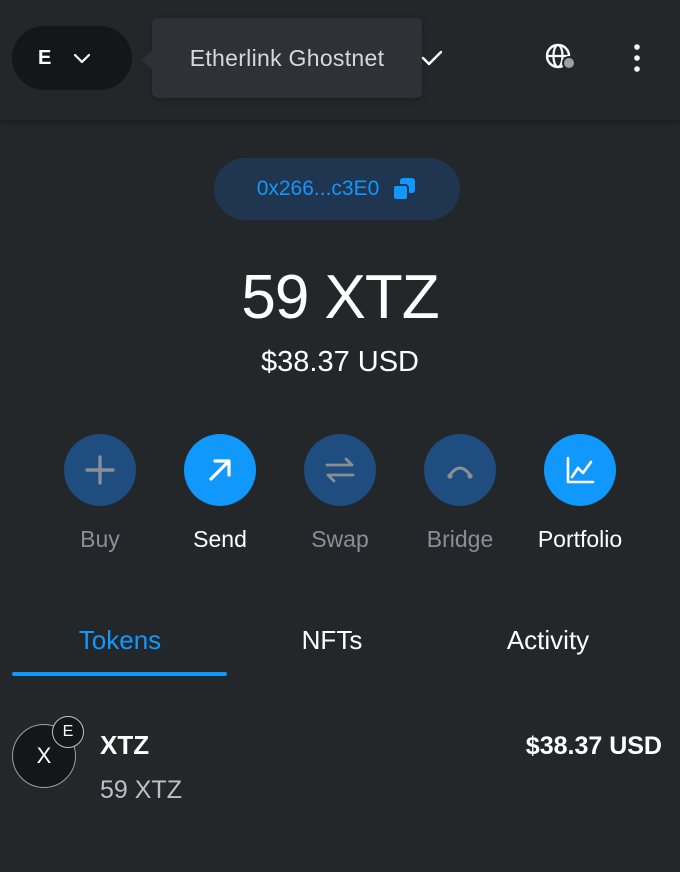 This screenshot has height=872, width=680. What do you see at coordinates (548, 640) in the screenshot?
I see `tab-activity: Activity` at bounding box center [548, 640].